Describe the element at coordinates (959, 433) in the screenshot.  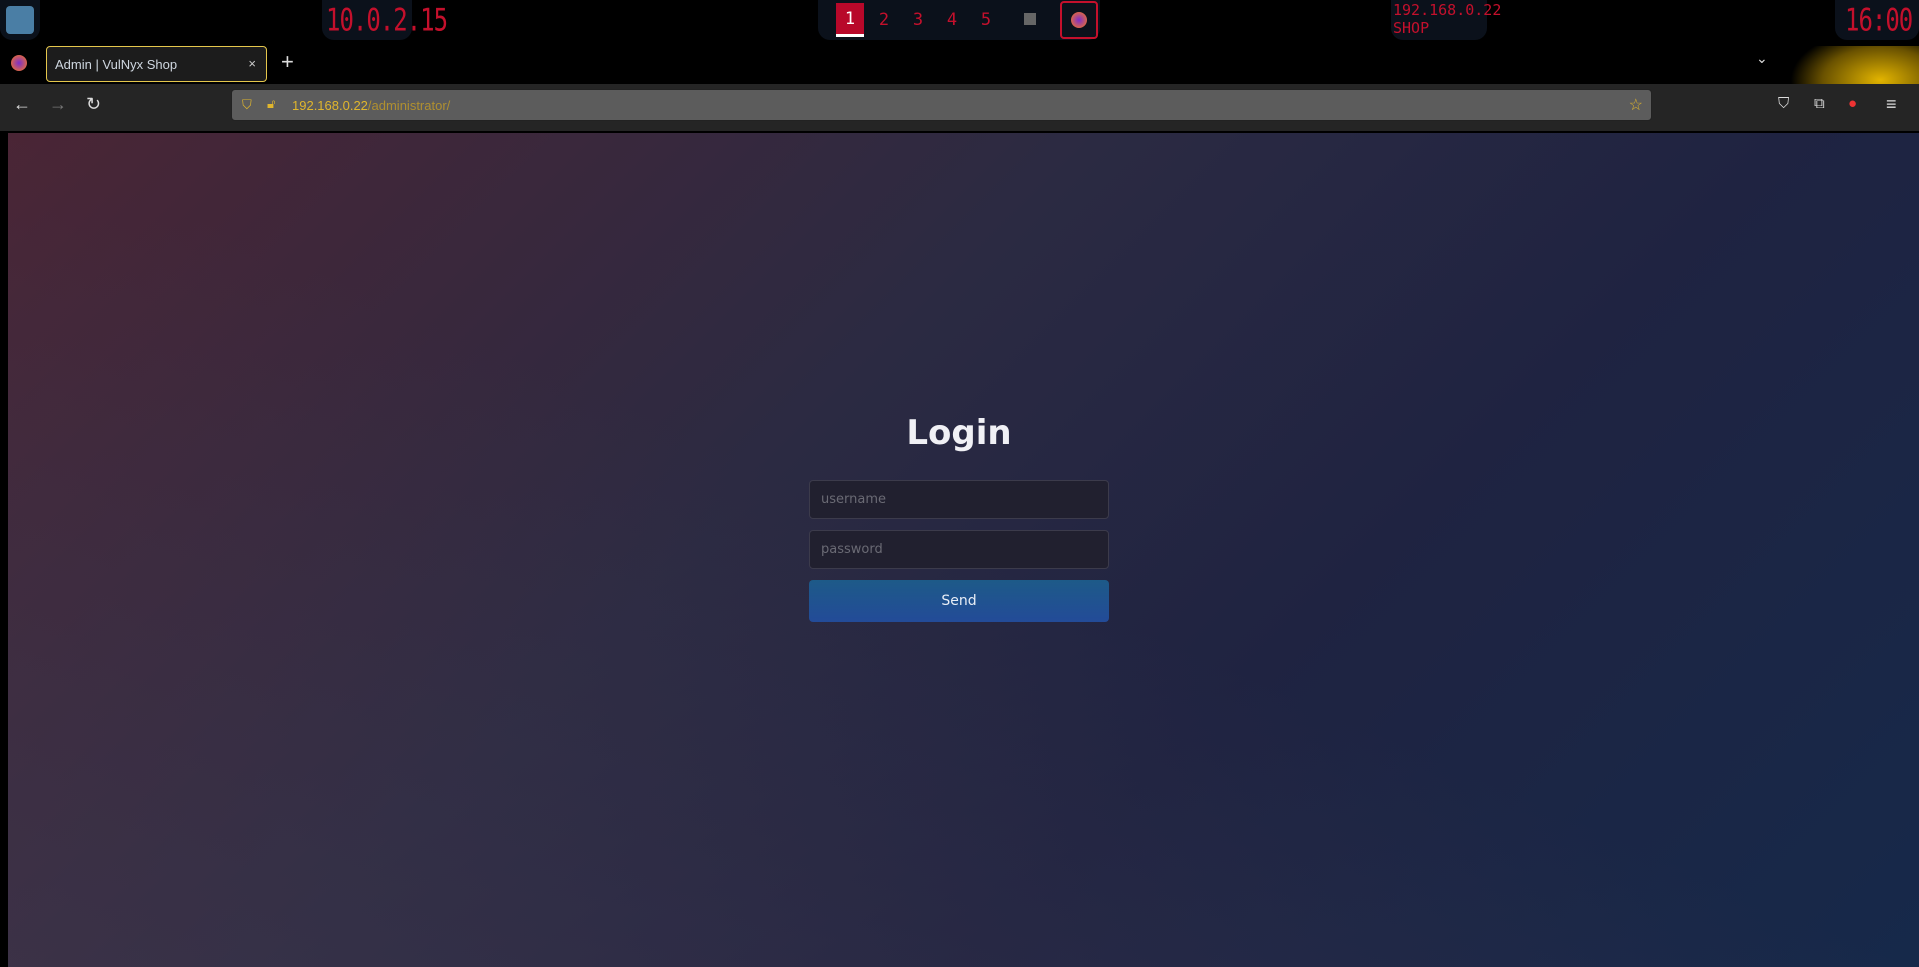
I see `page-title: Login` at that location.